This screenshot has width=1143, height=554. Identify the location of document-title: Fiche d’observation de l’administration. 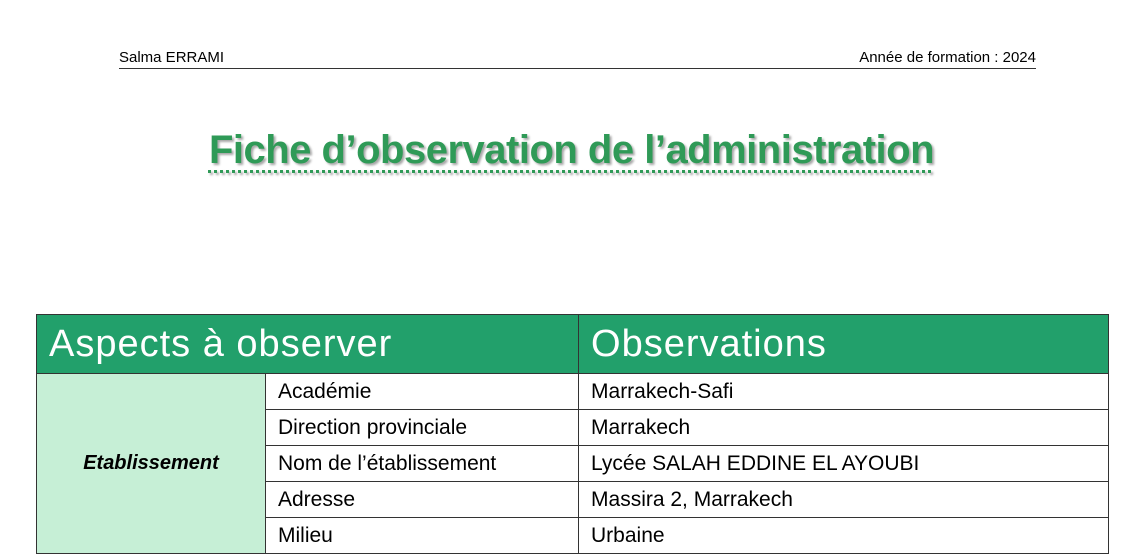
(571, 150).